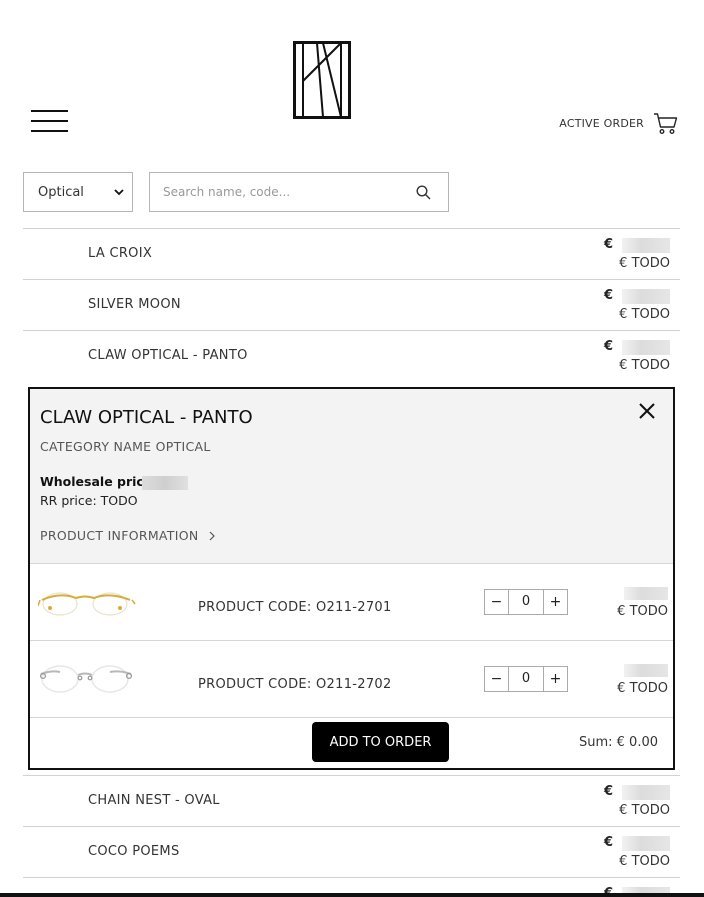 The width and height of the screenshot is (704, 897). What do you see at coordinates (50, 122) in the screenshot?
I see `hamburger-menu-icon` at bounding box center [50, 122].